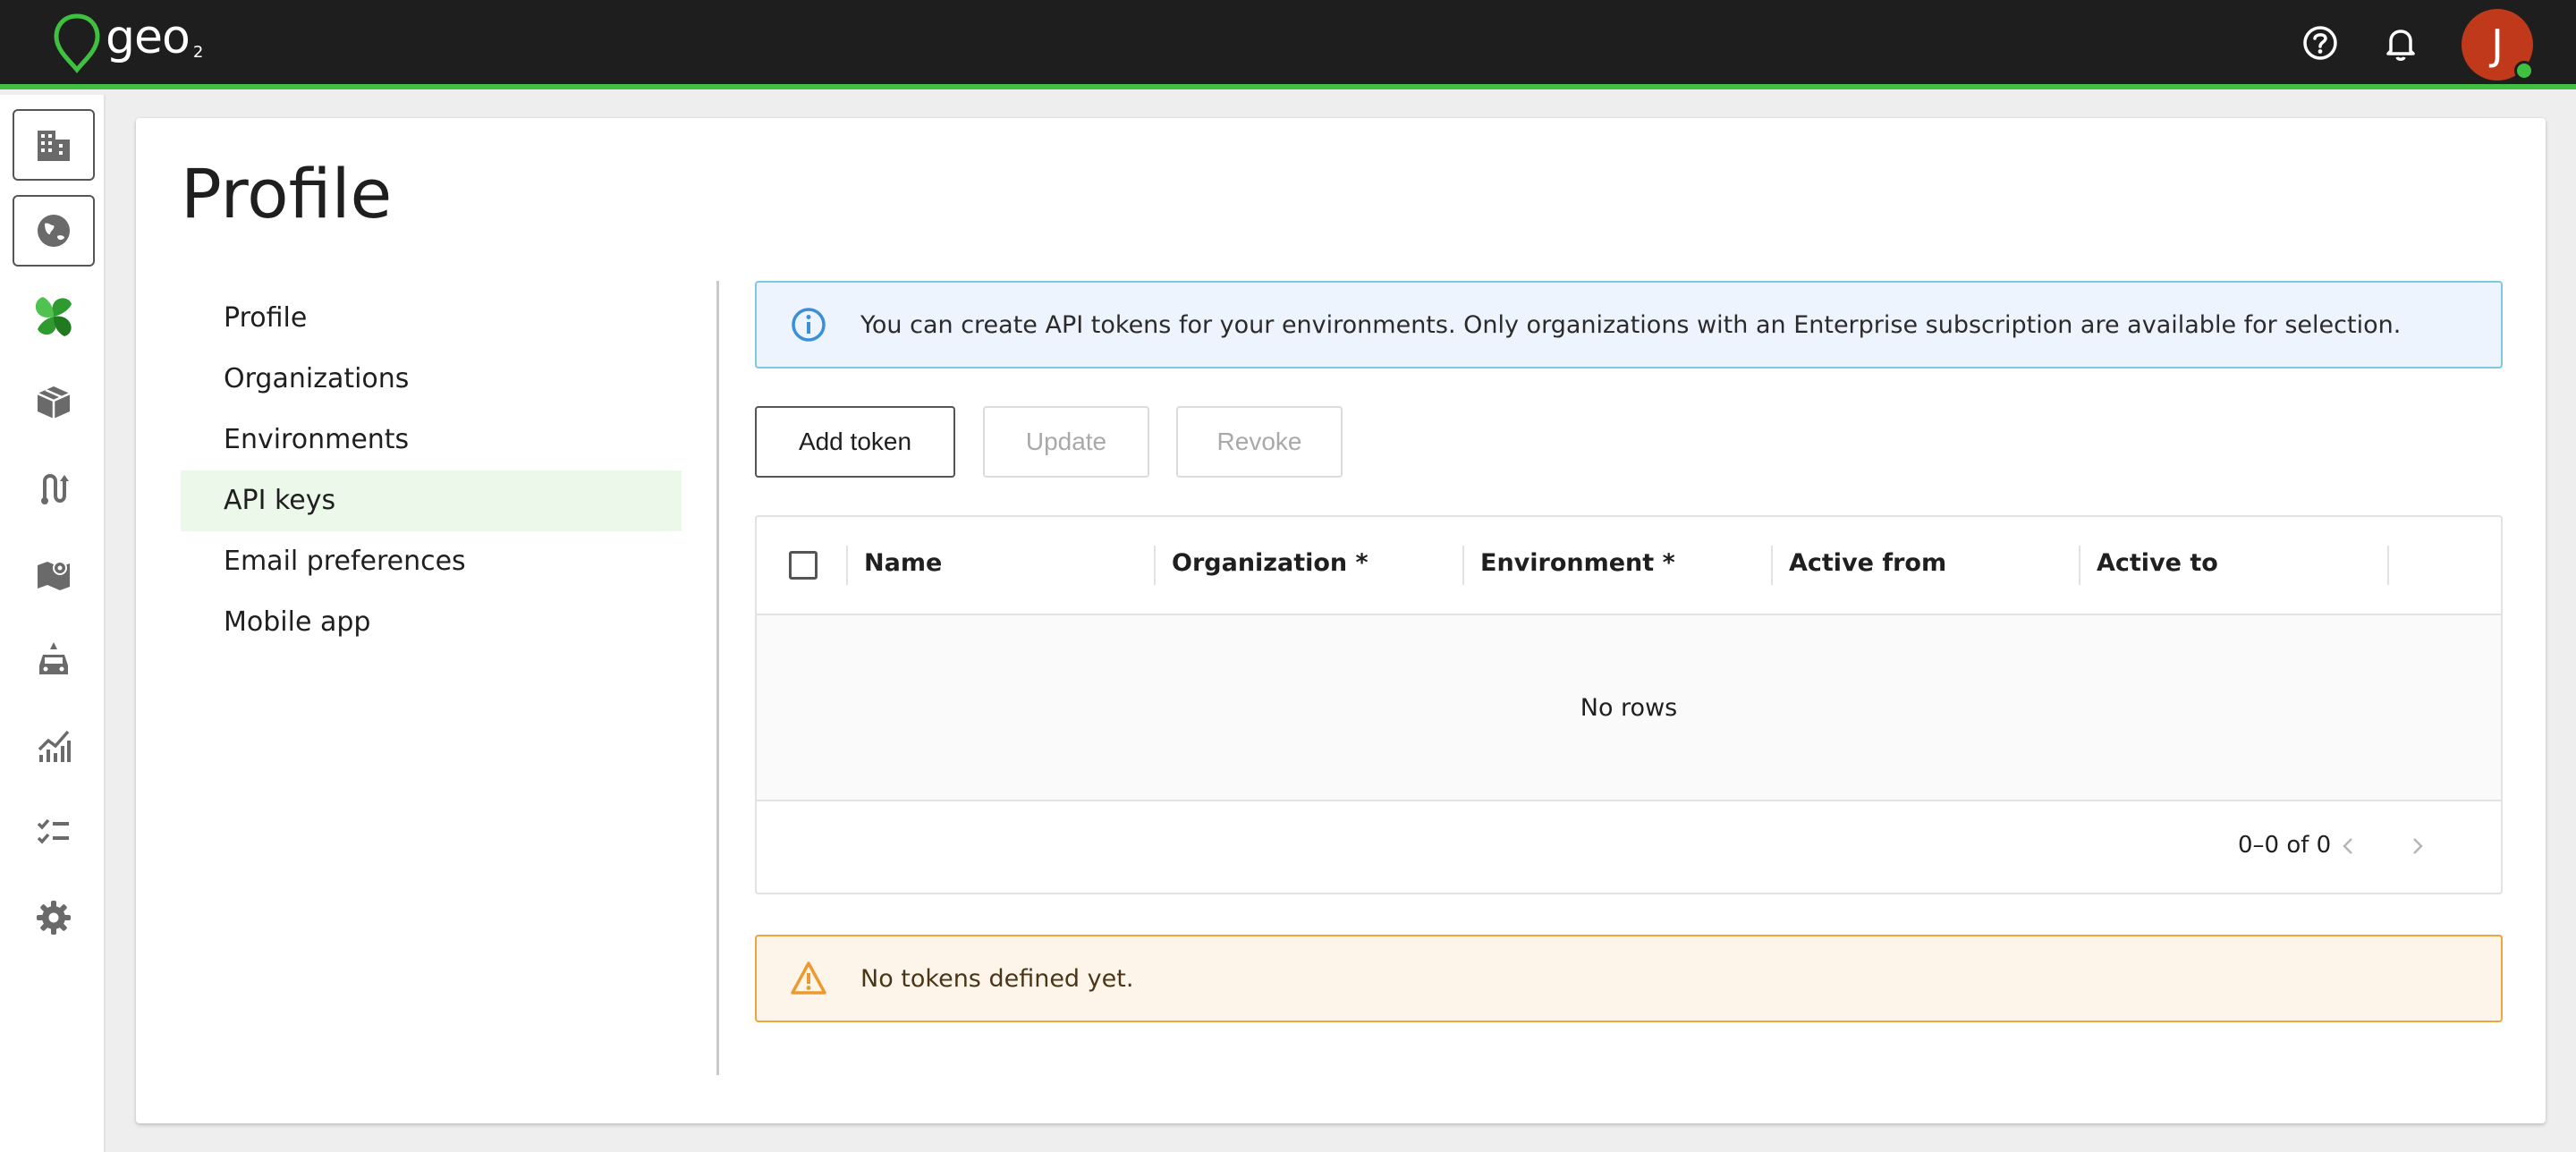 The image size is (2576, 1152). I want to click on analytics-icon, so click(54, 746).